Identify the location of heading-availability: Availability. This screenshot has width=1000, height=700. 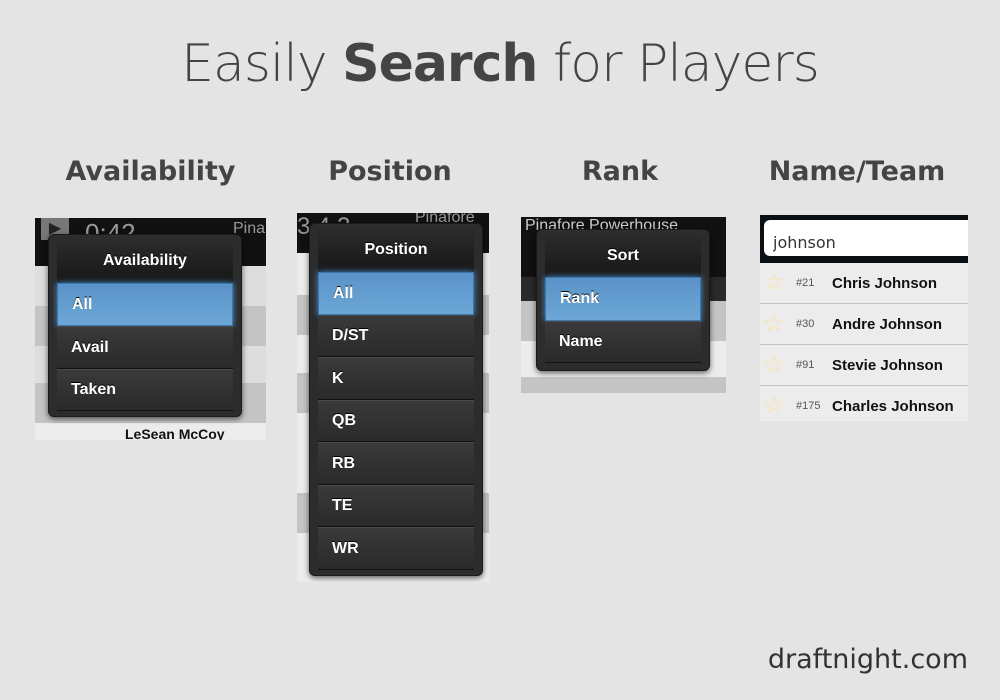
(150, 171).